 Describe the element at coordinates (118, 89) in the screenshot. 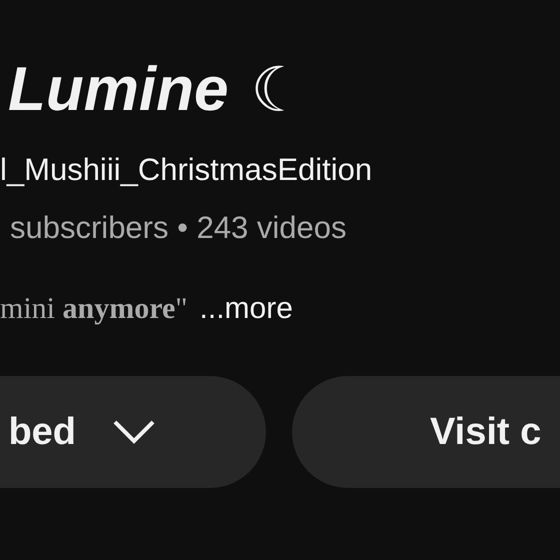

I see `channel-name: Lumine` at that location.